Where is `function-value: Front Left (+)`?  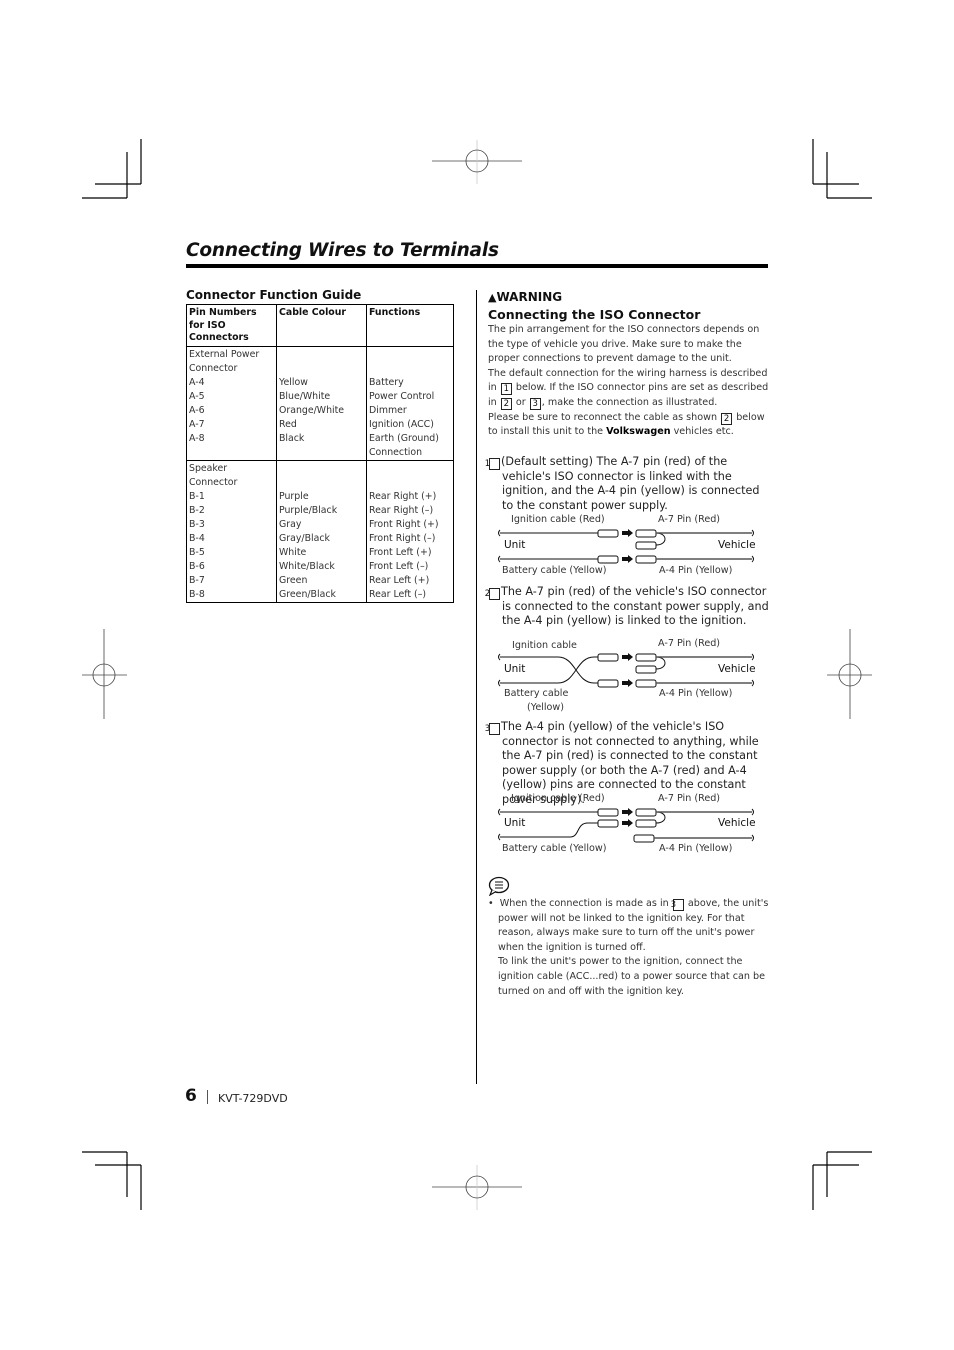 function-value: Front Left (+) is located at coordinates (400, 552).